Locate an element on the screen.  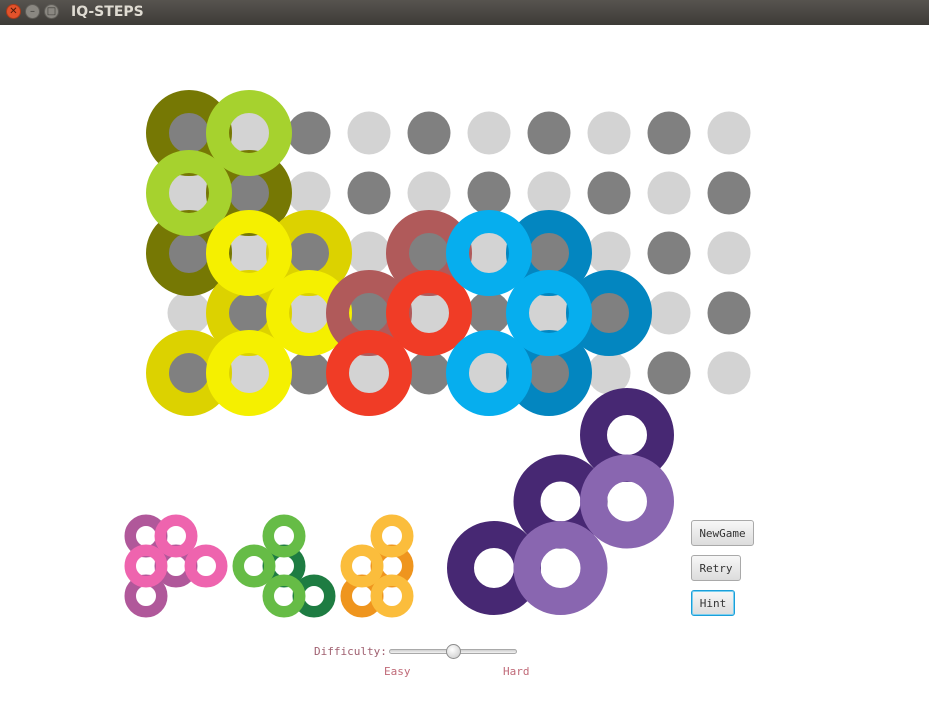
new-game-button: NewGame is located at coordinates (722, 533).